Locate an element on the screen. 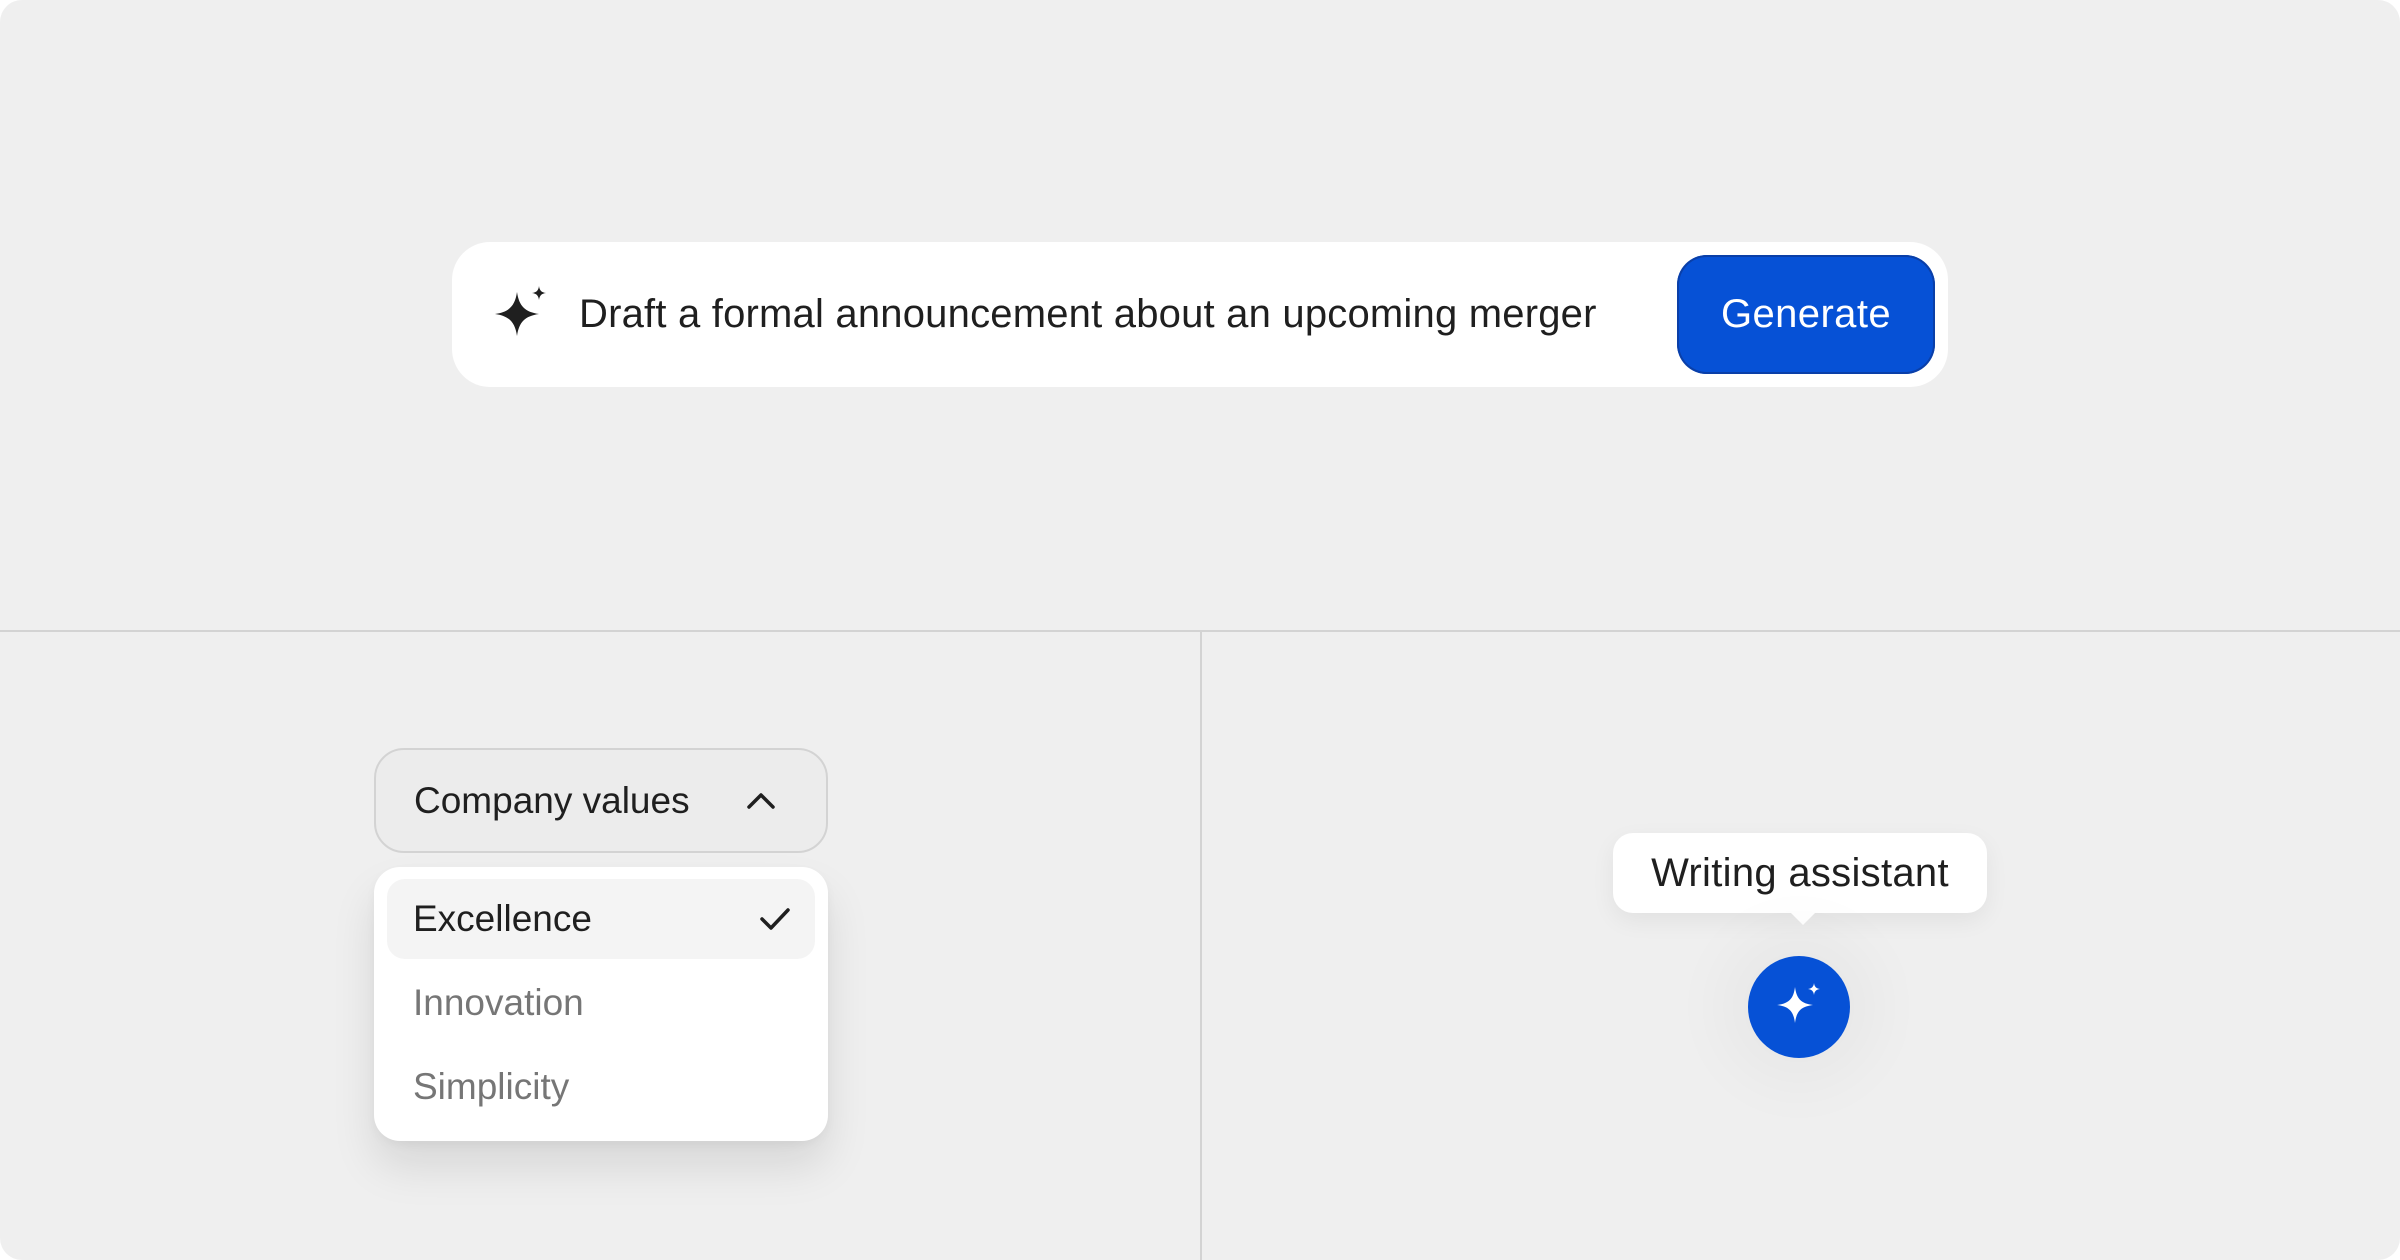 Image resolution: width=2400 pixels, height=1260 pixels. menu-item-label: Simplicity is located at coordinates (491, 1086).